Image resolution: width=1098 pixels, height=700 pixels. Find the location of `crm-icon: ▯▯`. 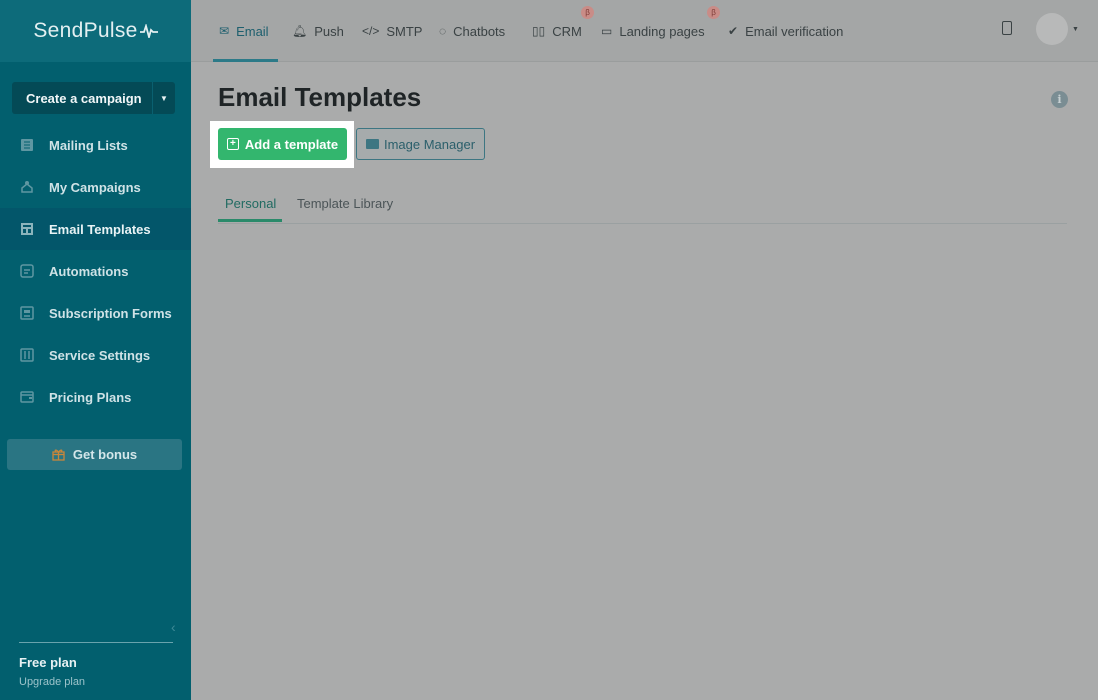

crm-icon: ▯▯ is located at coordinates (539, 31).